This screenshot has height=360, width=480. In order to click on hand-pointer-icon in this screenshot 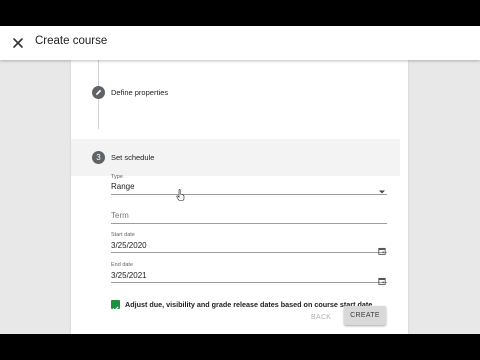, I will do `click(180, 194)`.